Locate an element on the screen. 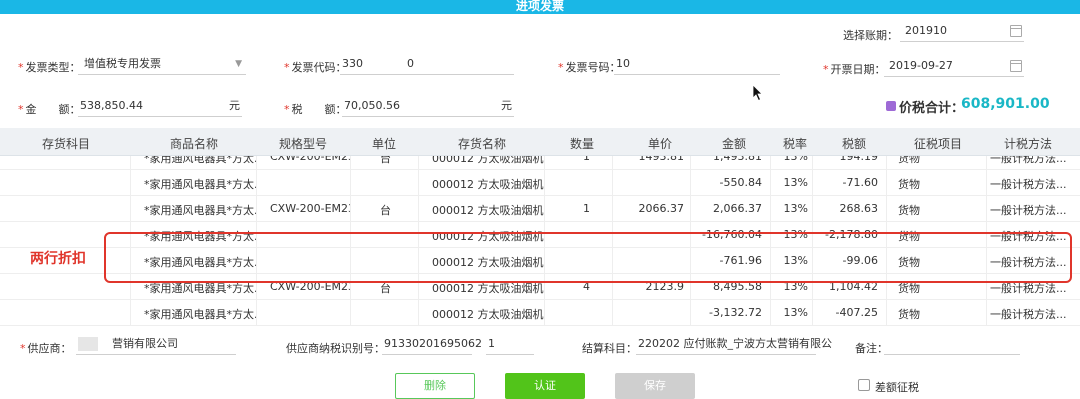  col-header-model: 规格型号 is located at coordinates (303, 143).